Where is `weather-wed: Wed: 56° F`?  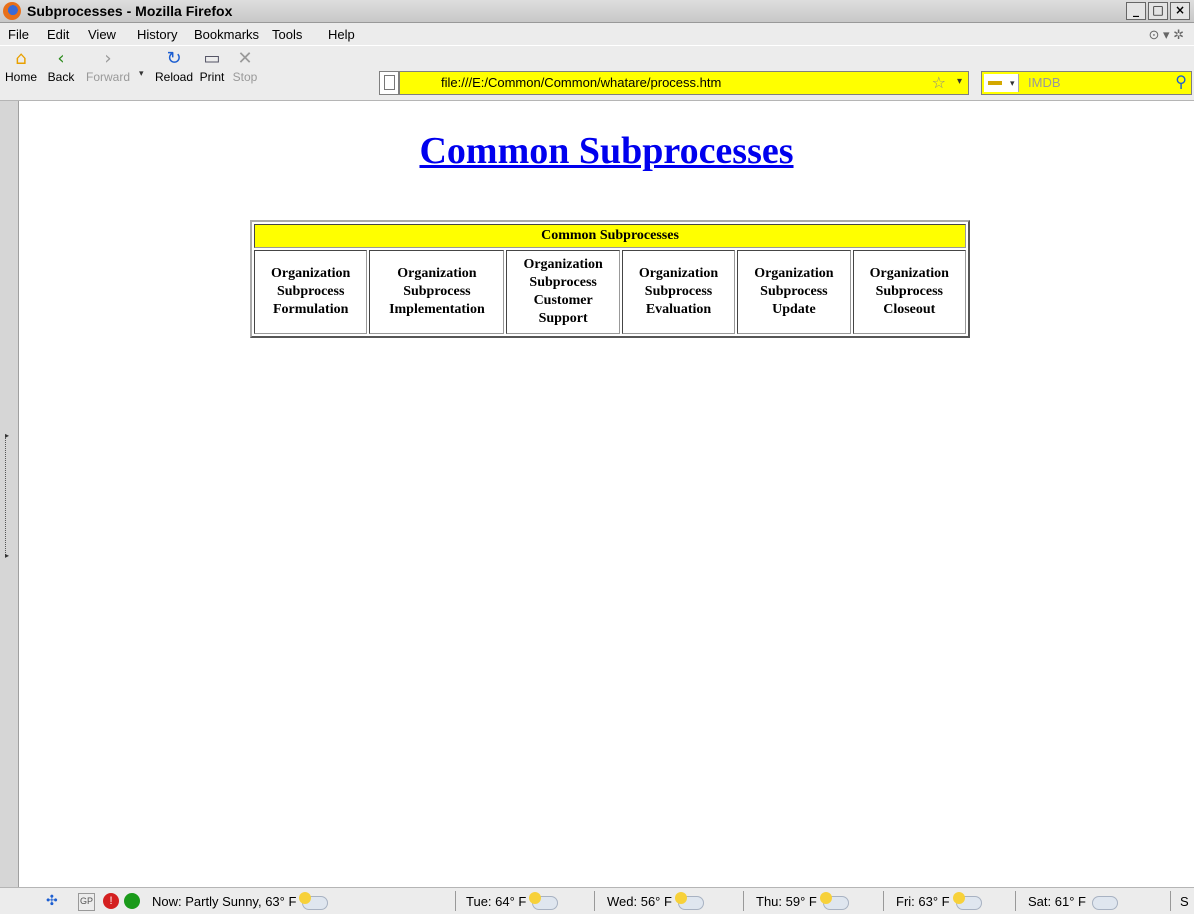 weather-wed: Wed: 56° F is located at coordinates (655, 900).